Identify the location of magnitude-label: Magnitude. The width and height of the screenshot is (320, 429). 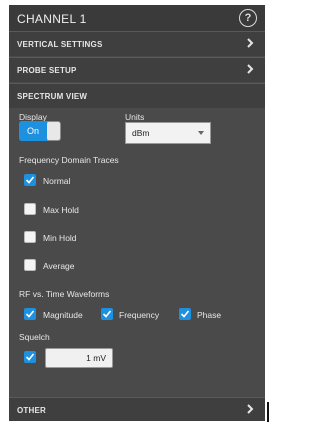
(63, 315).